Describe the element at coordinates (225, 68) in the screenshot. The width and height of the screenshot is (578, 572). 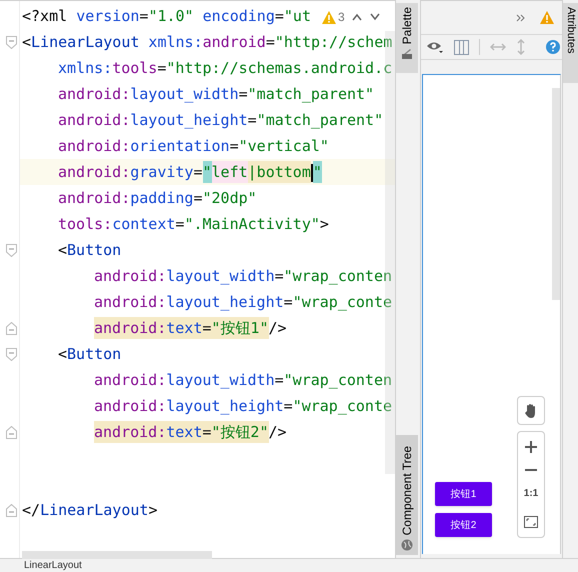
I see `code-line: xmlns:tools="http://schemas.android.c` at that location.